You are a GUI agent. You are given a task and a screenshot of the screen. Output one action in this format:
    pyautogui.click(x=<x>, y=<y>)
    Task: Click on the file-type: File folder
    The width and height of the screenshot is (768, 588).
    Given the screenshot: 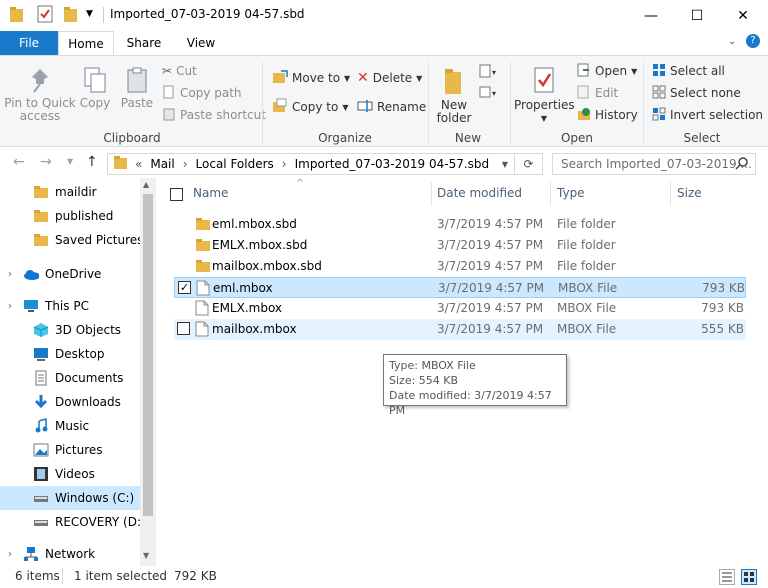 What is the action you would take?
    pyautogui.click(x=586, y=224)
    